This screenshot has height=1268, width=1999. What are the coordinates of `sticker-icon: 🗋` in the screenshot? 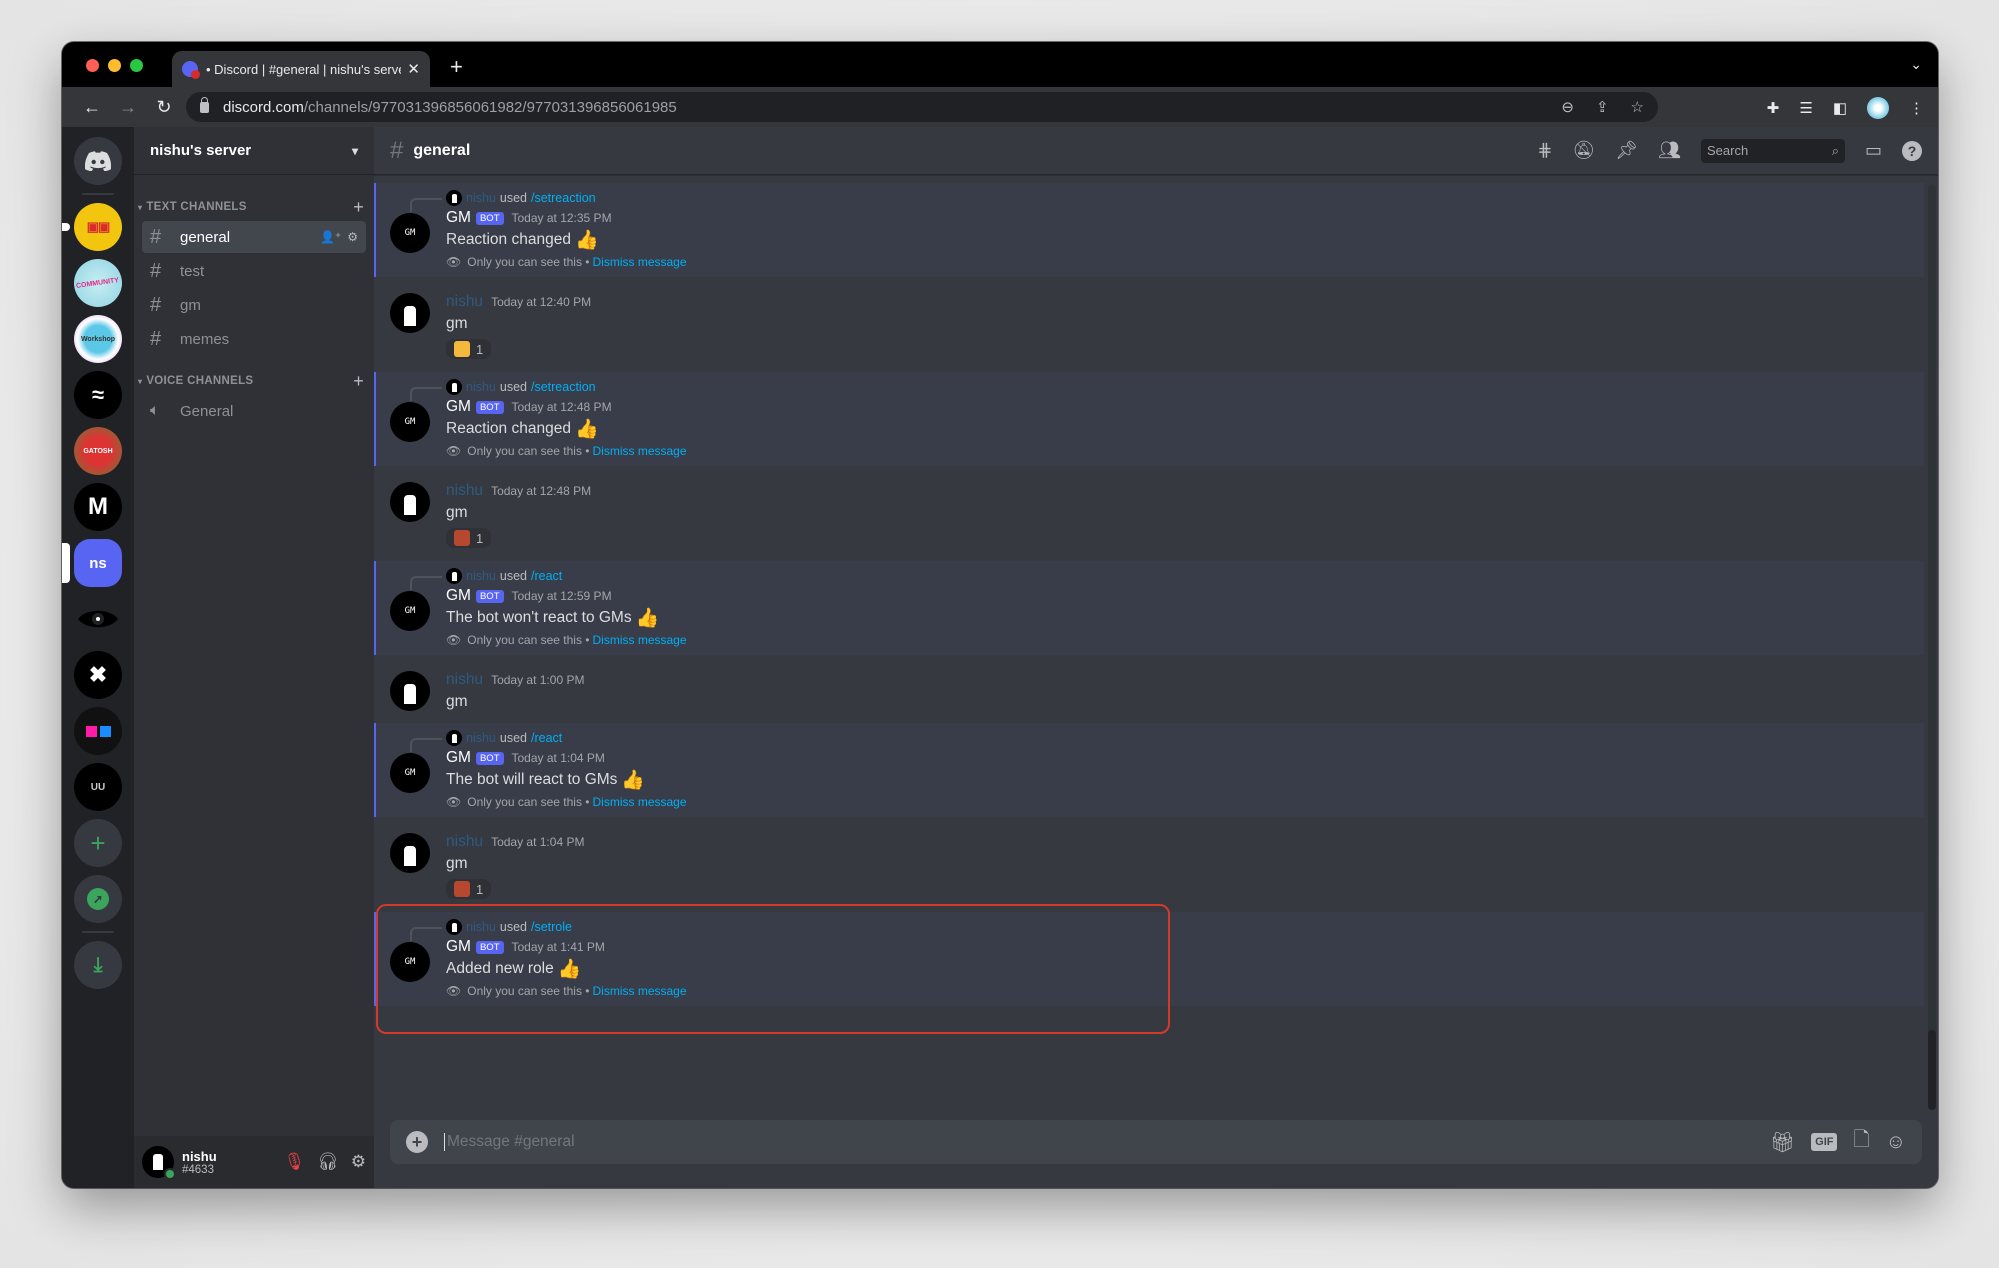 It's located at (1861, 1142).